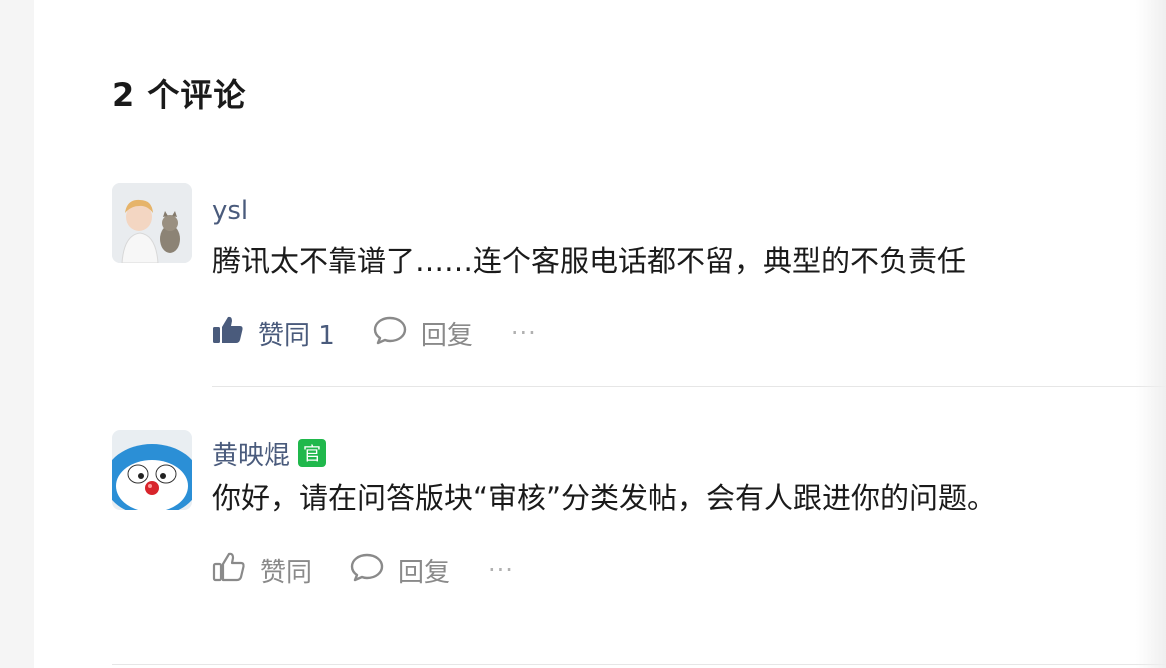 This screenshot has height=668, width=1166. Describe the element at coordinates (639, 664) in the screenshot. I see `bottom-divider` at that location.